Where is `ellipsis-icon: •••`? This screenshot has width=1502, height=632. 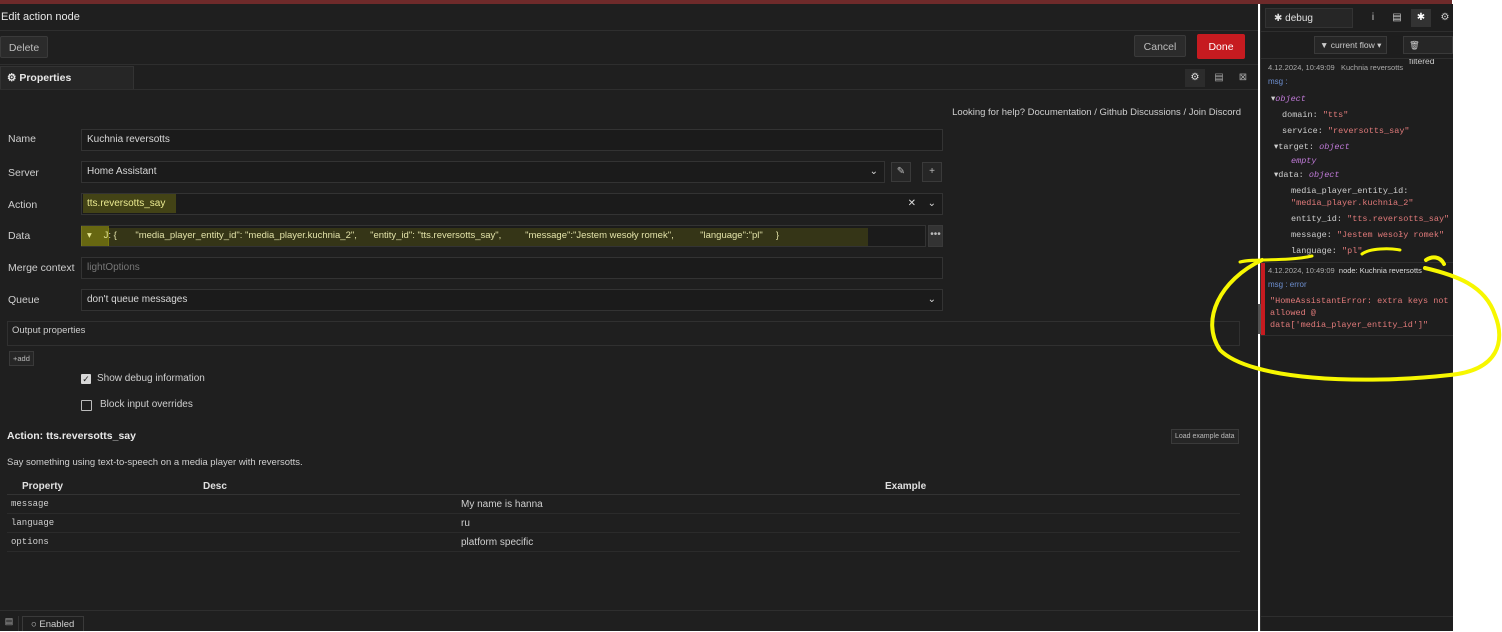
ellipsis-icon: ••• is located at coordinates (935, 234).